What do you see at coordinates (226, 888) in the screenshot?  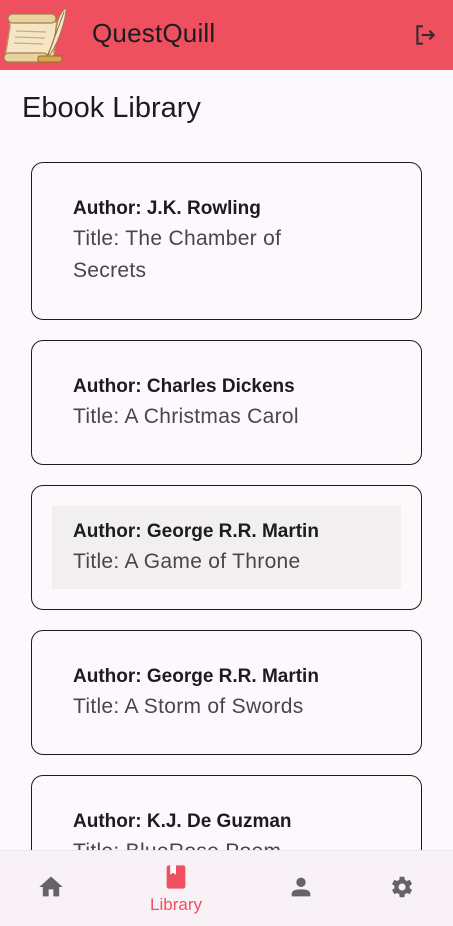 I see `bottom-navigation: Library` at bounding box center [226, 888].